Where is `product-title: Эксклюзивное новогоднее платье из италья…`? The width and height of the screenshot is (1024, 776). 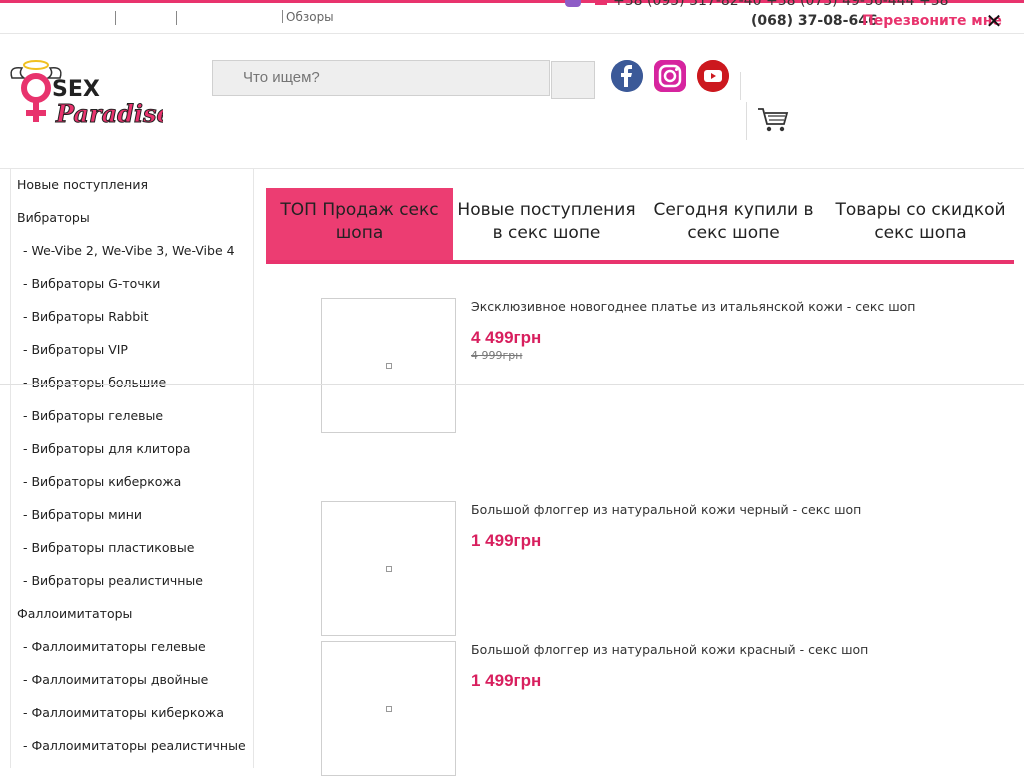
product-title: Эксклюзивное новогоднее платье из италья… is located at coordinates (693, 306).